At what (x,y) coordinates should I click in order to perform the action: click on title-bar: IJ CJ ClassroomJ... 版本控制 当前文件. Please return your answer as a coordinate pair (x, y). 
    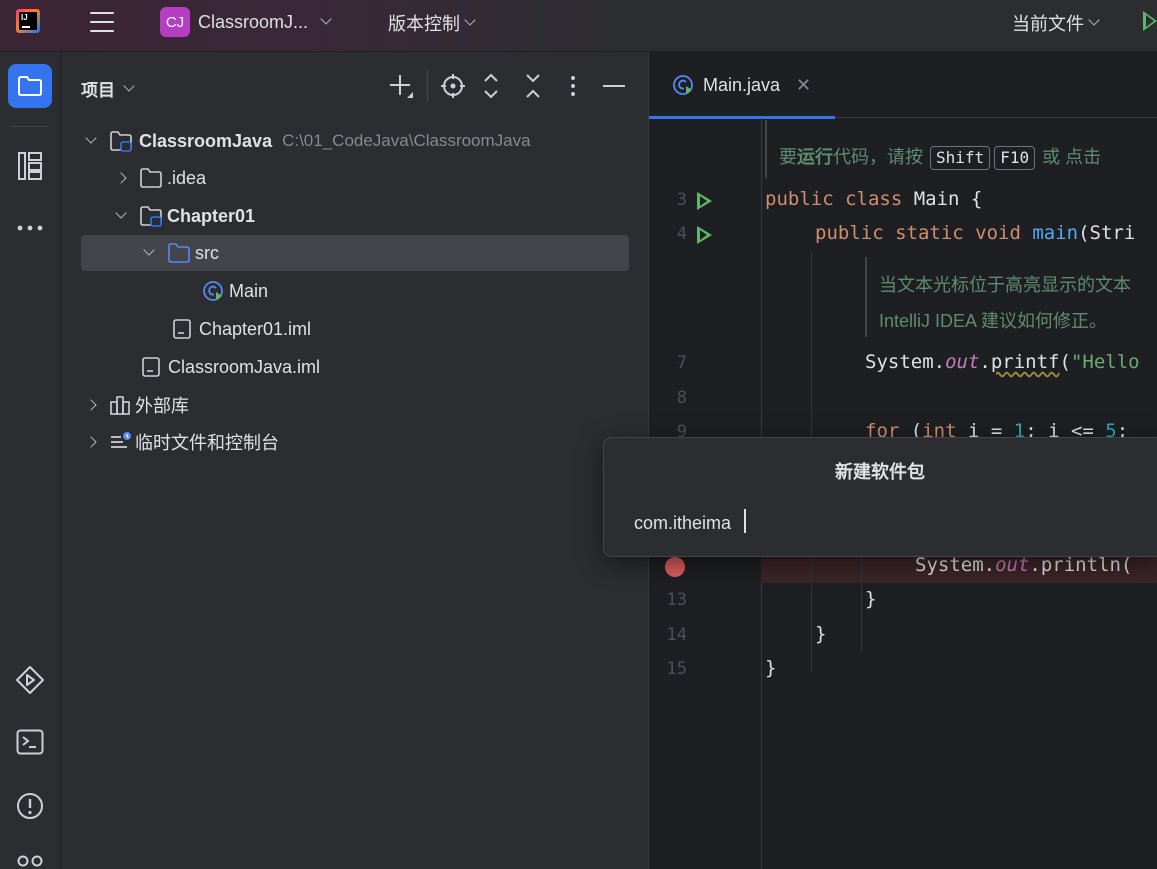
    Looking at the image, I should click on (578, 26).